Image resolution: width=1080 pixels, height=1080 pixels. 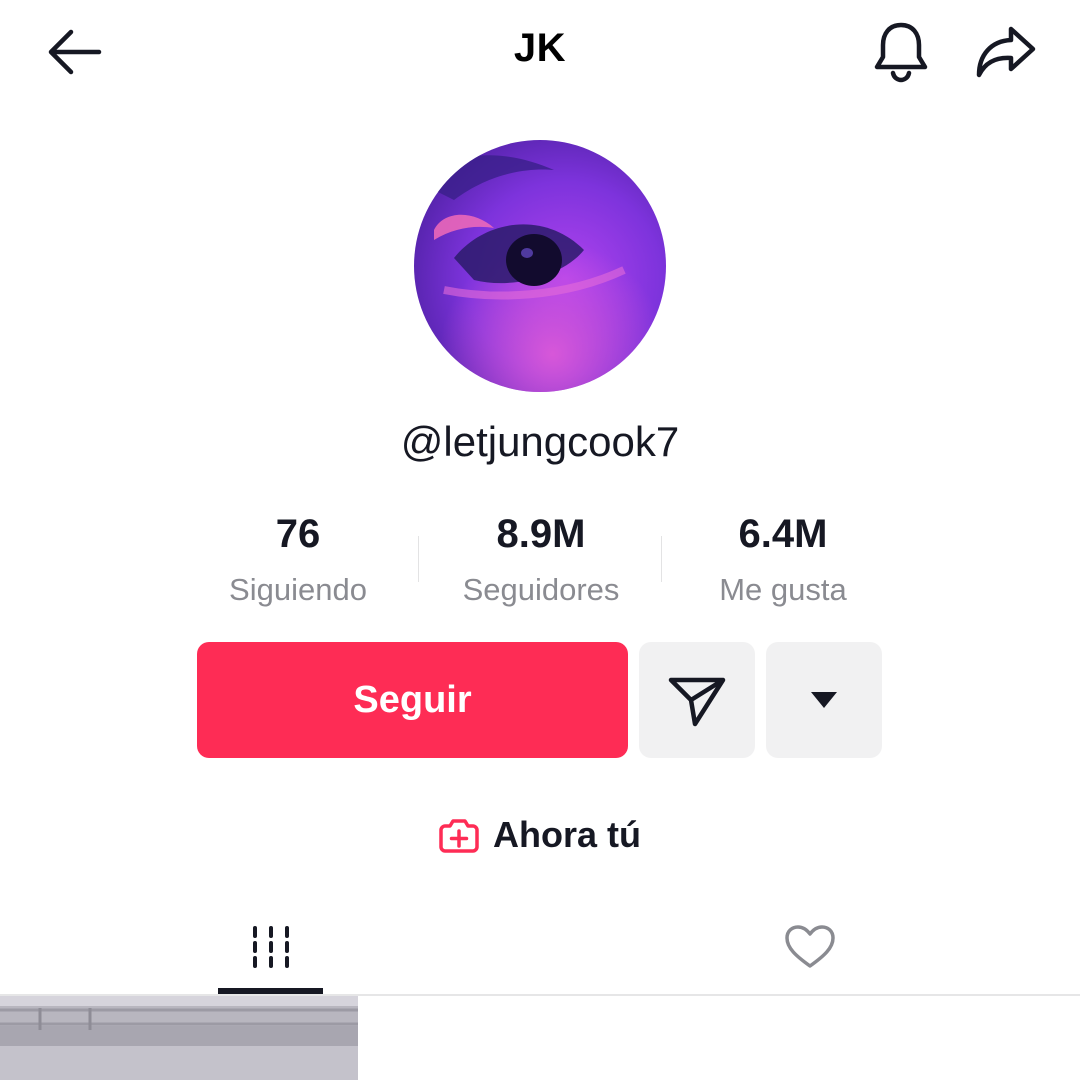 I want to click on send-message-icon, so click(x=697, y=702).